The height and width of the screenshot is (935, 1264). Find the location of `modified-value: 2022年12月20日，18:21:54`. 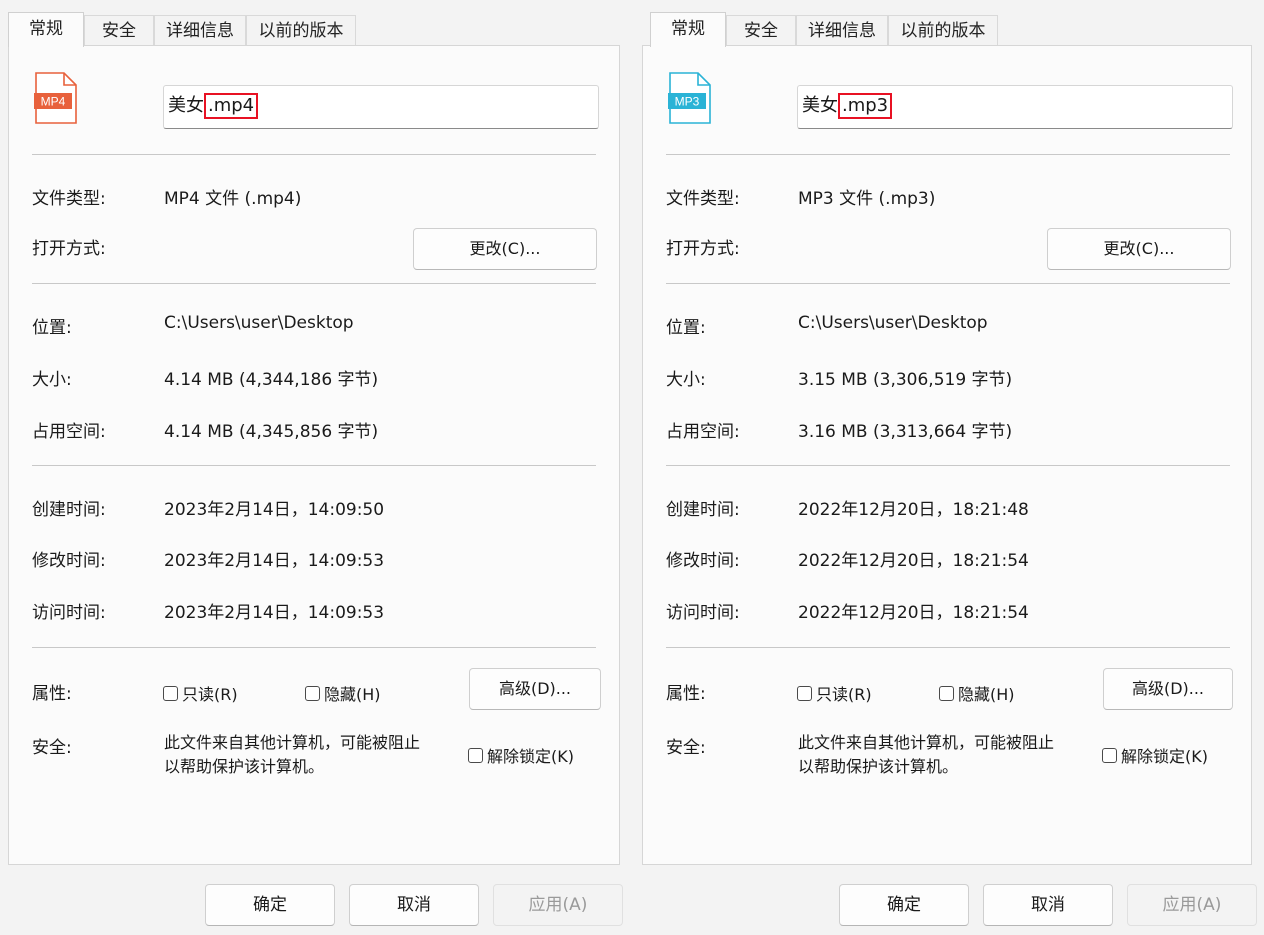

modified-value: 2022年12月20日，18:21:54 is located at coordinates (913, 561).